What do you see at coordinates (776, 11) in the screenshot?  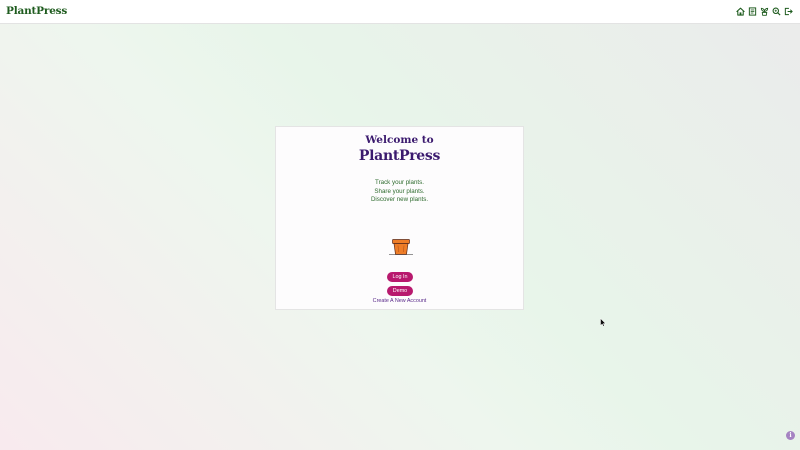 I see `search-icon` at bounding box center [776, 11].